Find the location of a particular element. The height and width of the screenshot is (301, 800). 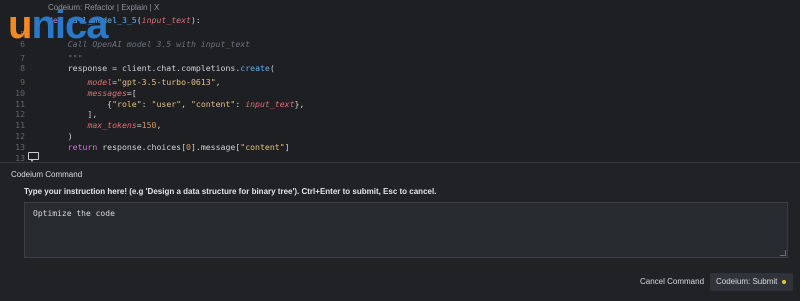

cancel-command-button: Cancel Command is located at coordinates (672, 282).